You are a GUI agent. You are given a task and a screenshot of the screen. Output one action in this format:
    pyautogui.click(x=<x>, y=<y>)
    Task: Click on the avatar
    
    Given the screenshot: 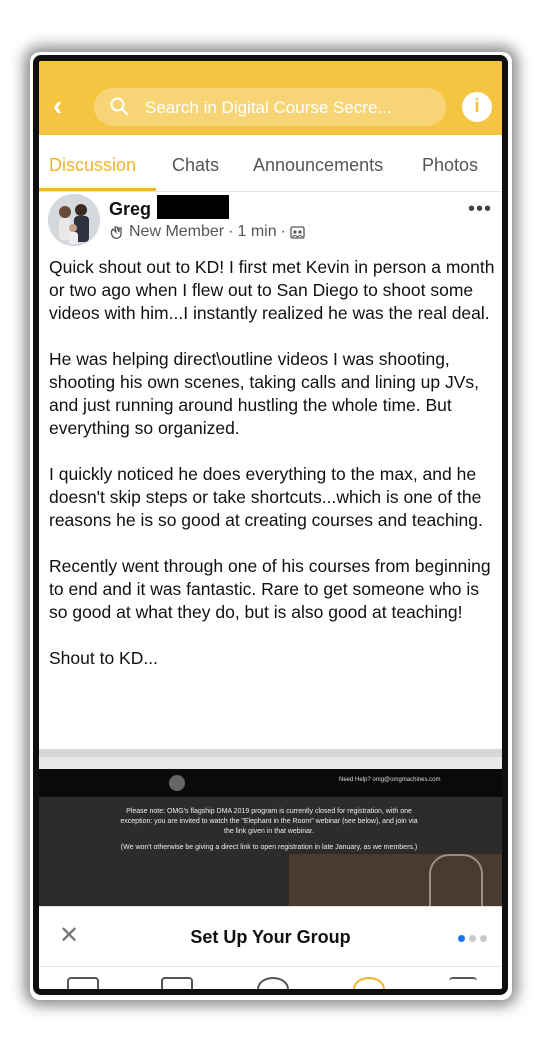 What is the action you would take?
    pyautogui.click(x=74, y=220)
    